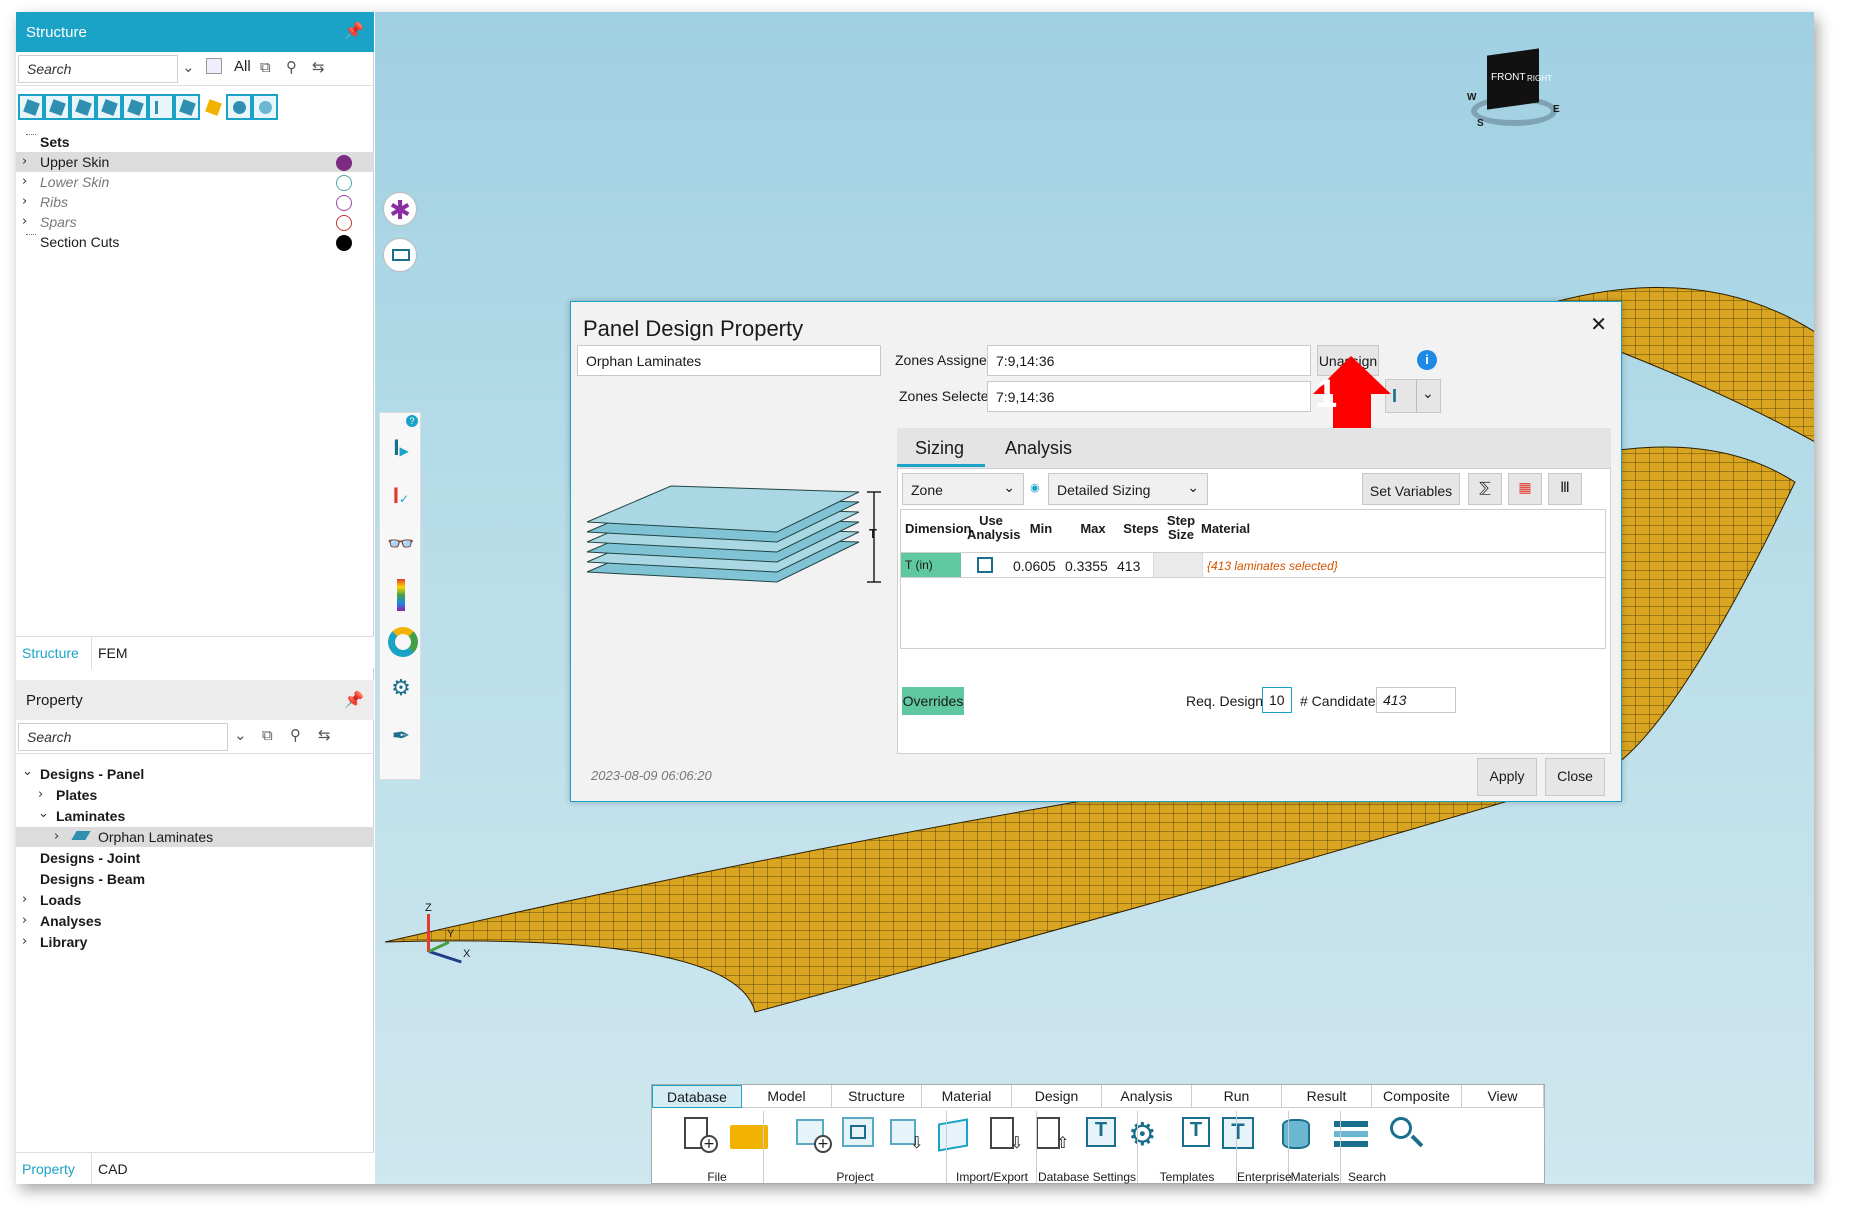  Describe the element at coordinates (1405, 1136) in the screenshot. I see `search-icon` at that location.